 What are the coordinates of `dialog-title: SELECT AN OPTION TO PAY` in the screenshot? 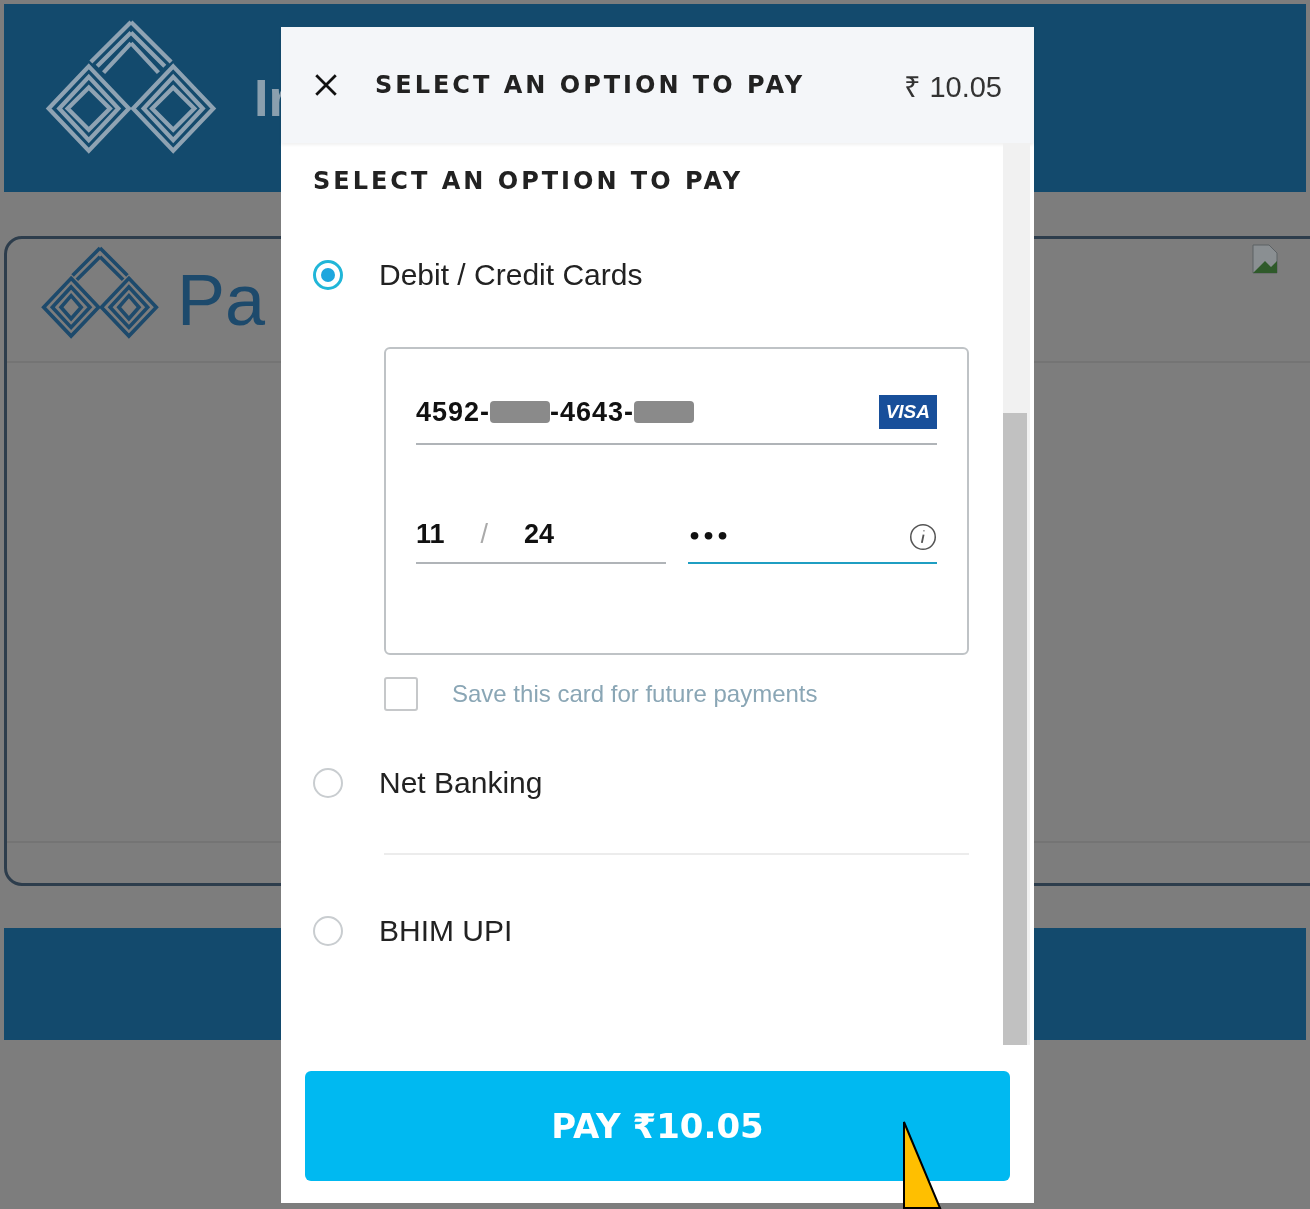 It's located at (591, 85).